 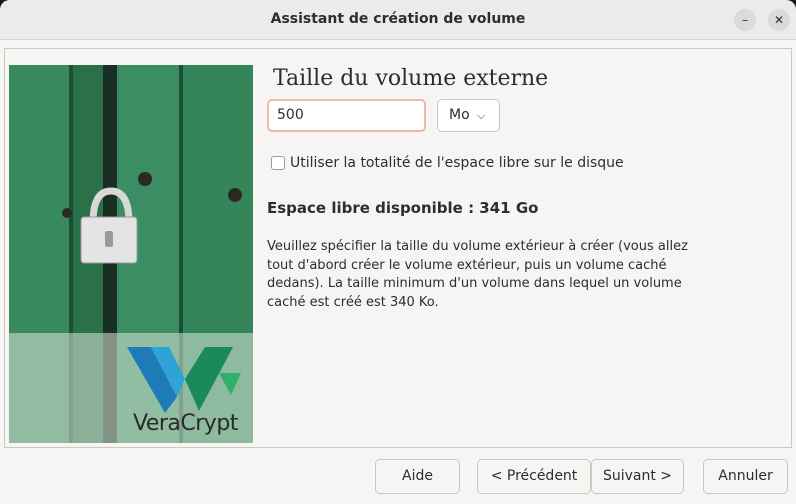 I want to click on brand-name: VeraCrypt, so click(x=185, y=423).